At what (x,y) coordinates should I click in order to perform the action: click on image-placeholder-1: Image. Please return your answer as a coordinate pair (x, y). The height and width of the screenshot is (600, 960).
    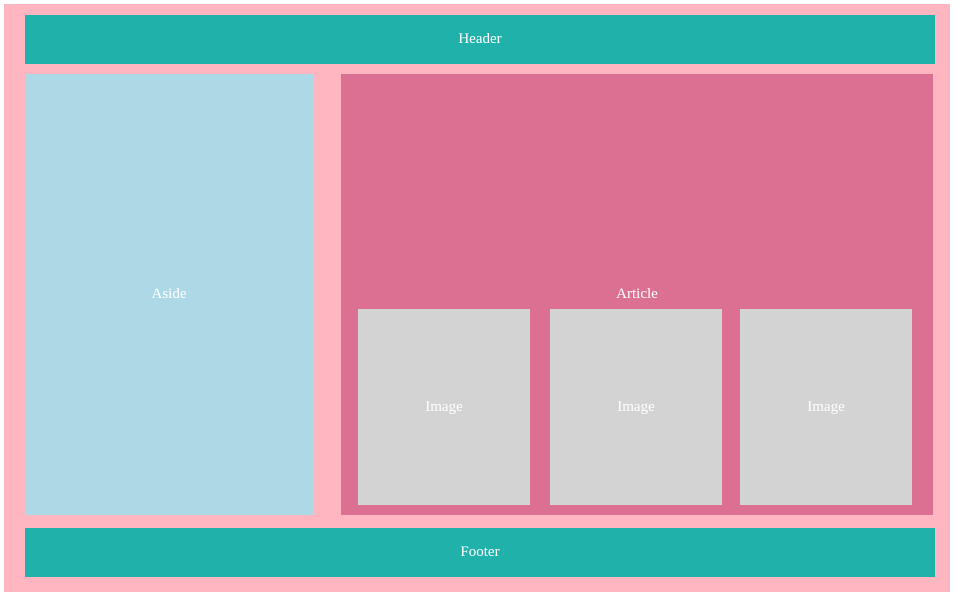
    Looking at the image, I should click on (444, 407).